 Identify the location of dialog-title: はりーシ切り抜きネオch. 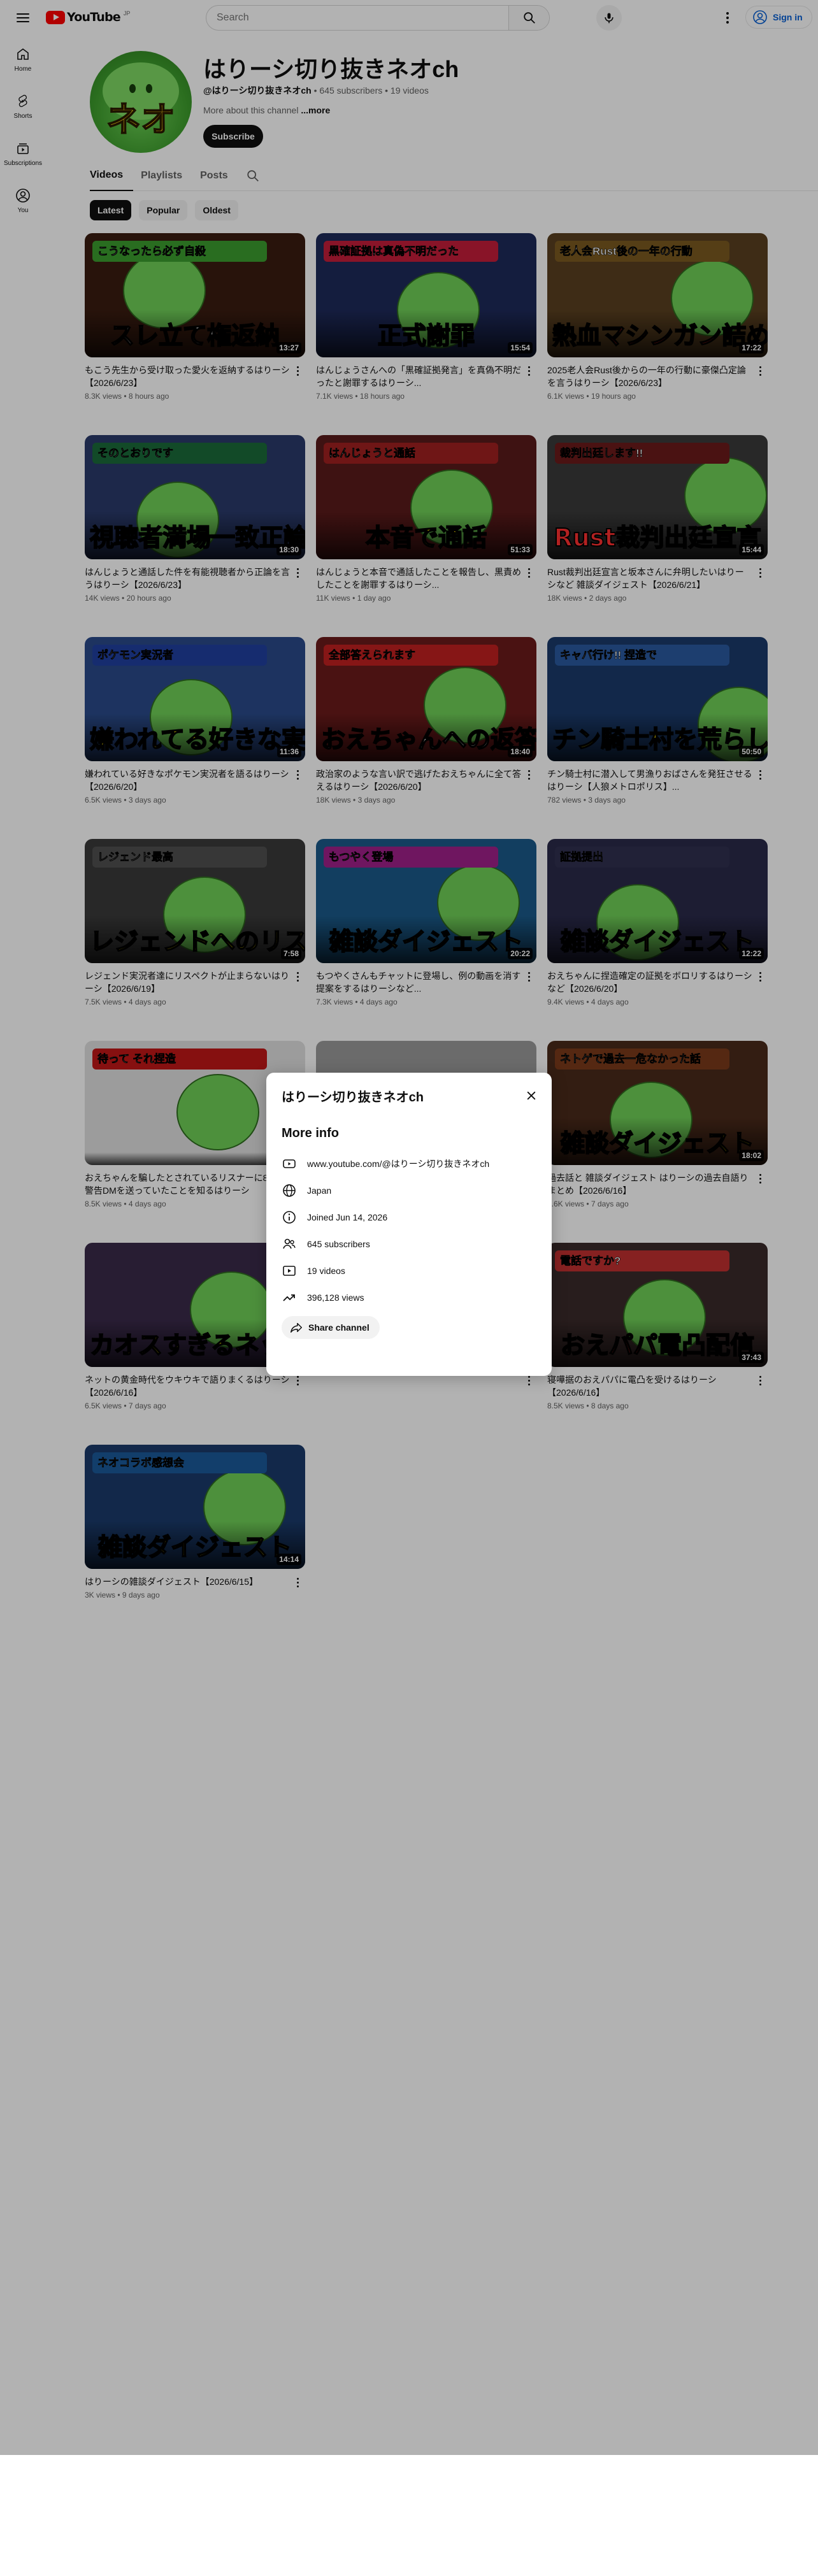
(353, 1098).